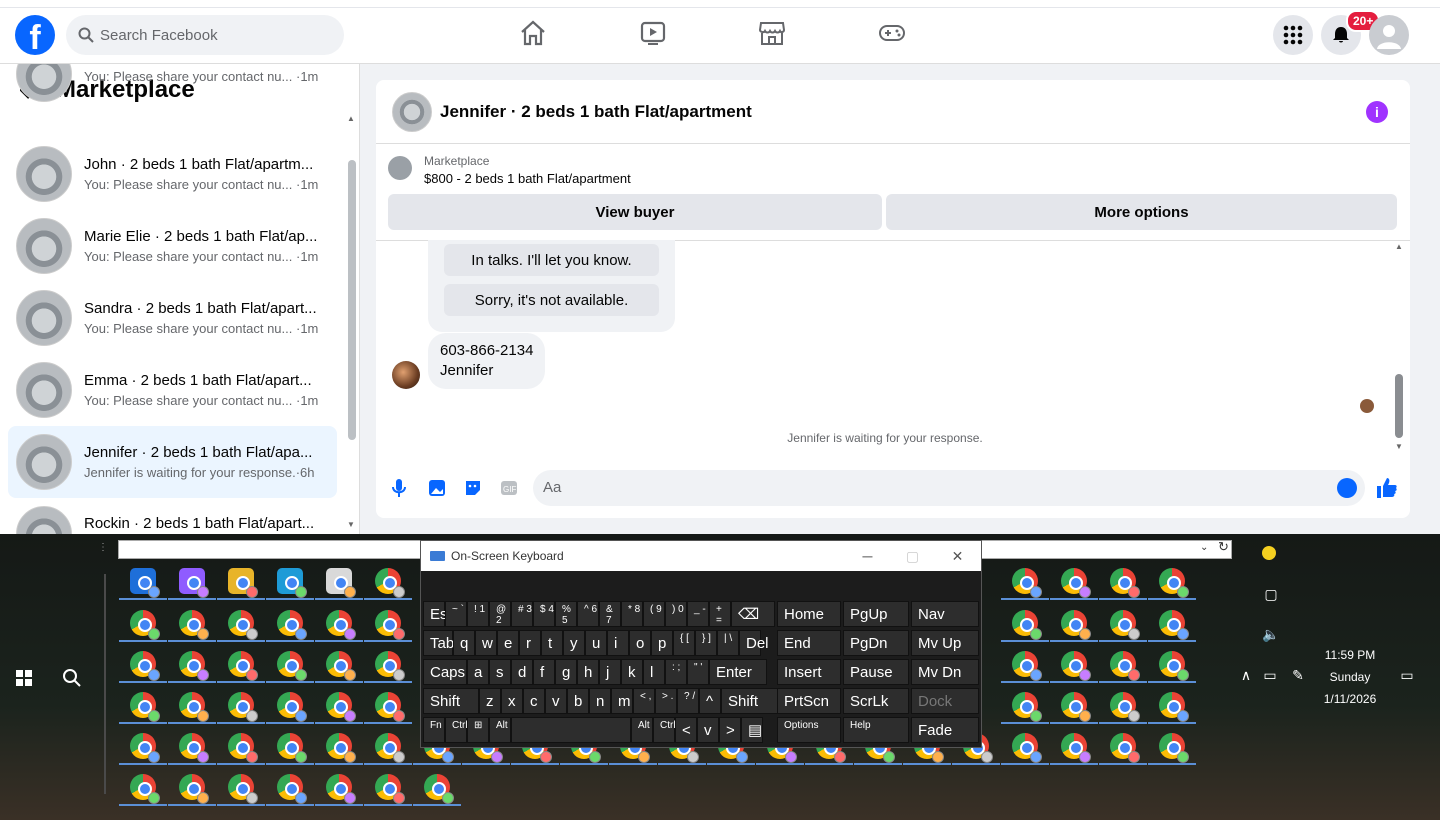 This screenshot has height=820, width=1440. I want to click on key: # 3, so click(522, 614).